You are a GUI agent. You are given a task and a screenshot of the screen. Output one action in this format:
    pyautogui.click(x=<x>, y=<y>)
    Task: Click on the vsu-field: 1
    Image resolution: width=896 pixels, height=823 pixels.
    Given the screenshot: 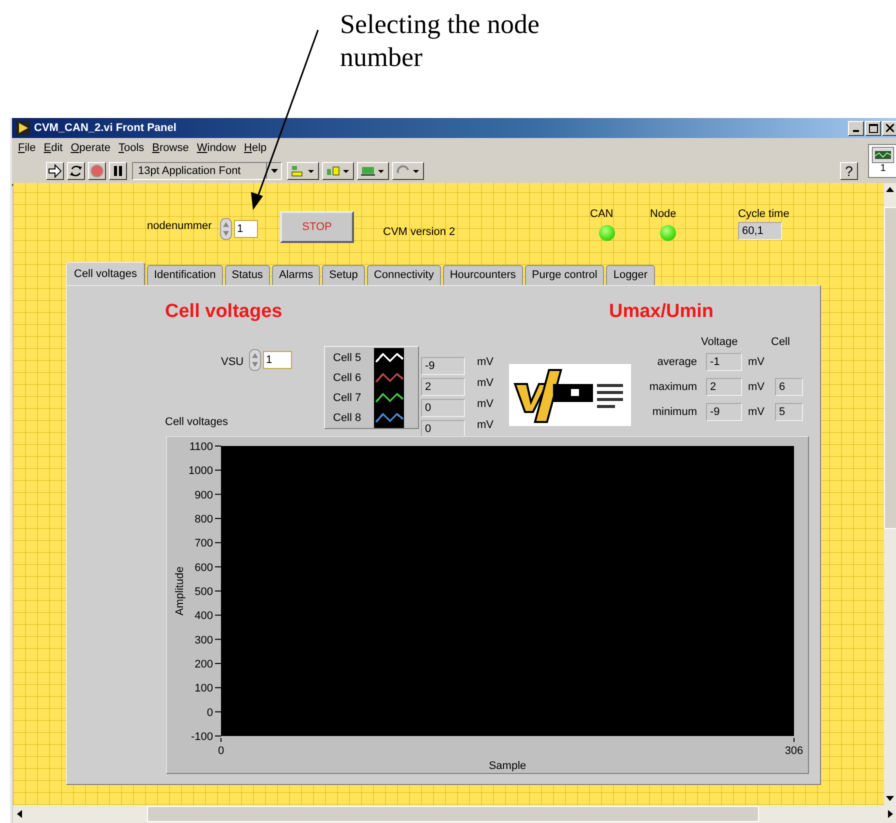 What is the action you would take?
    pyautogui.click(x=277, y=360)
    